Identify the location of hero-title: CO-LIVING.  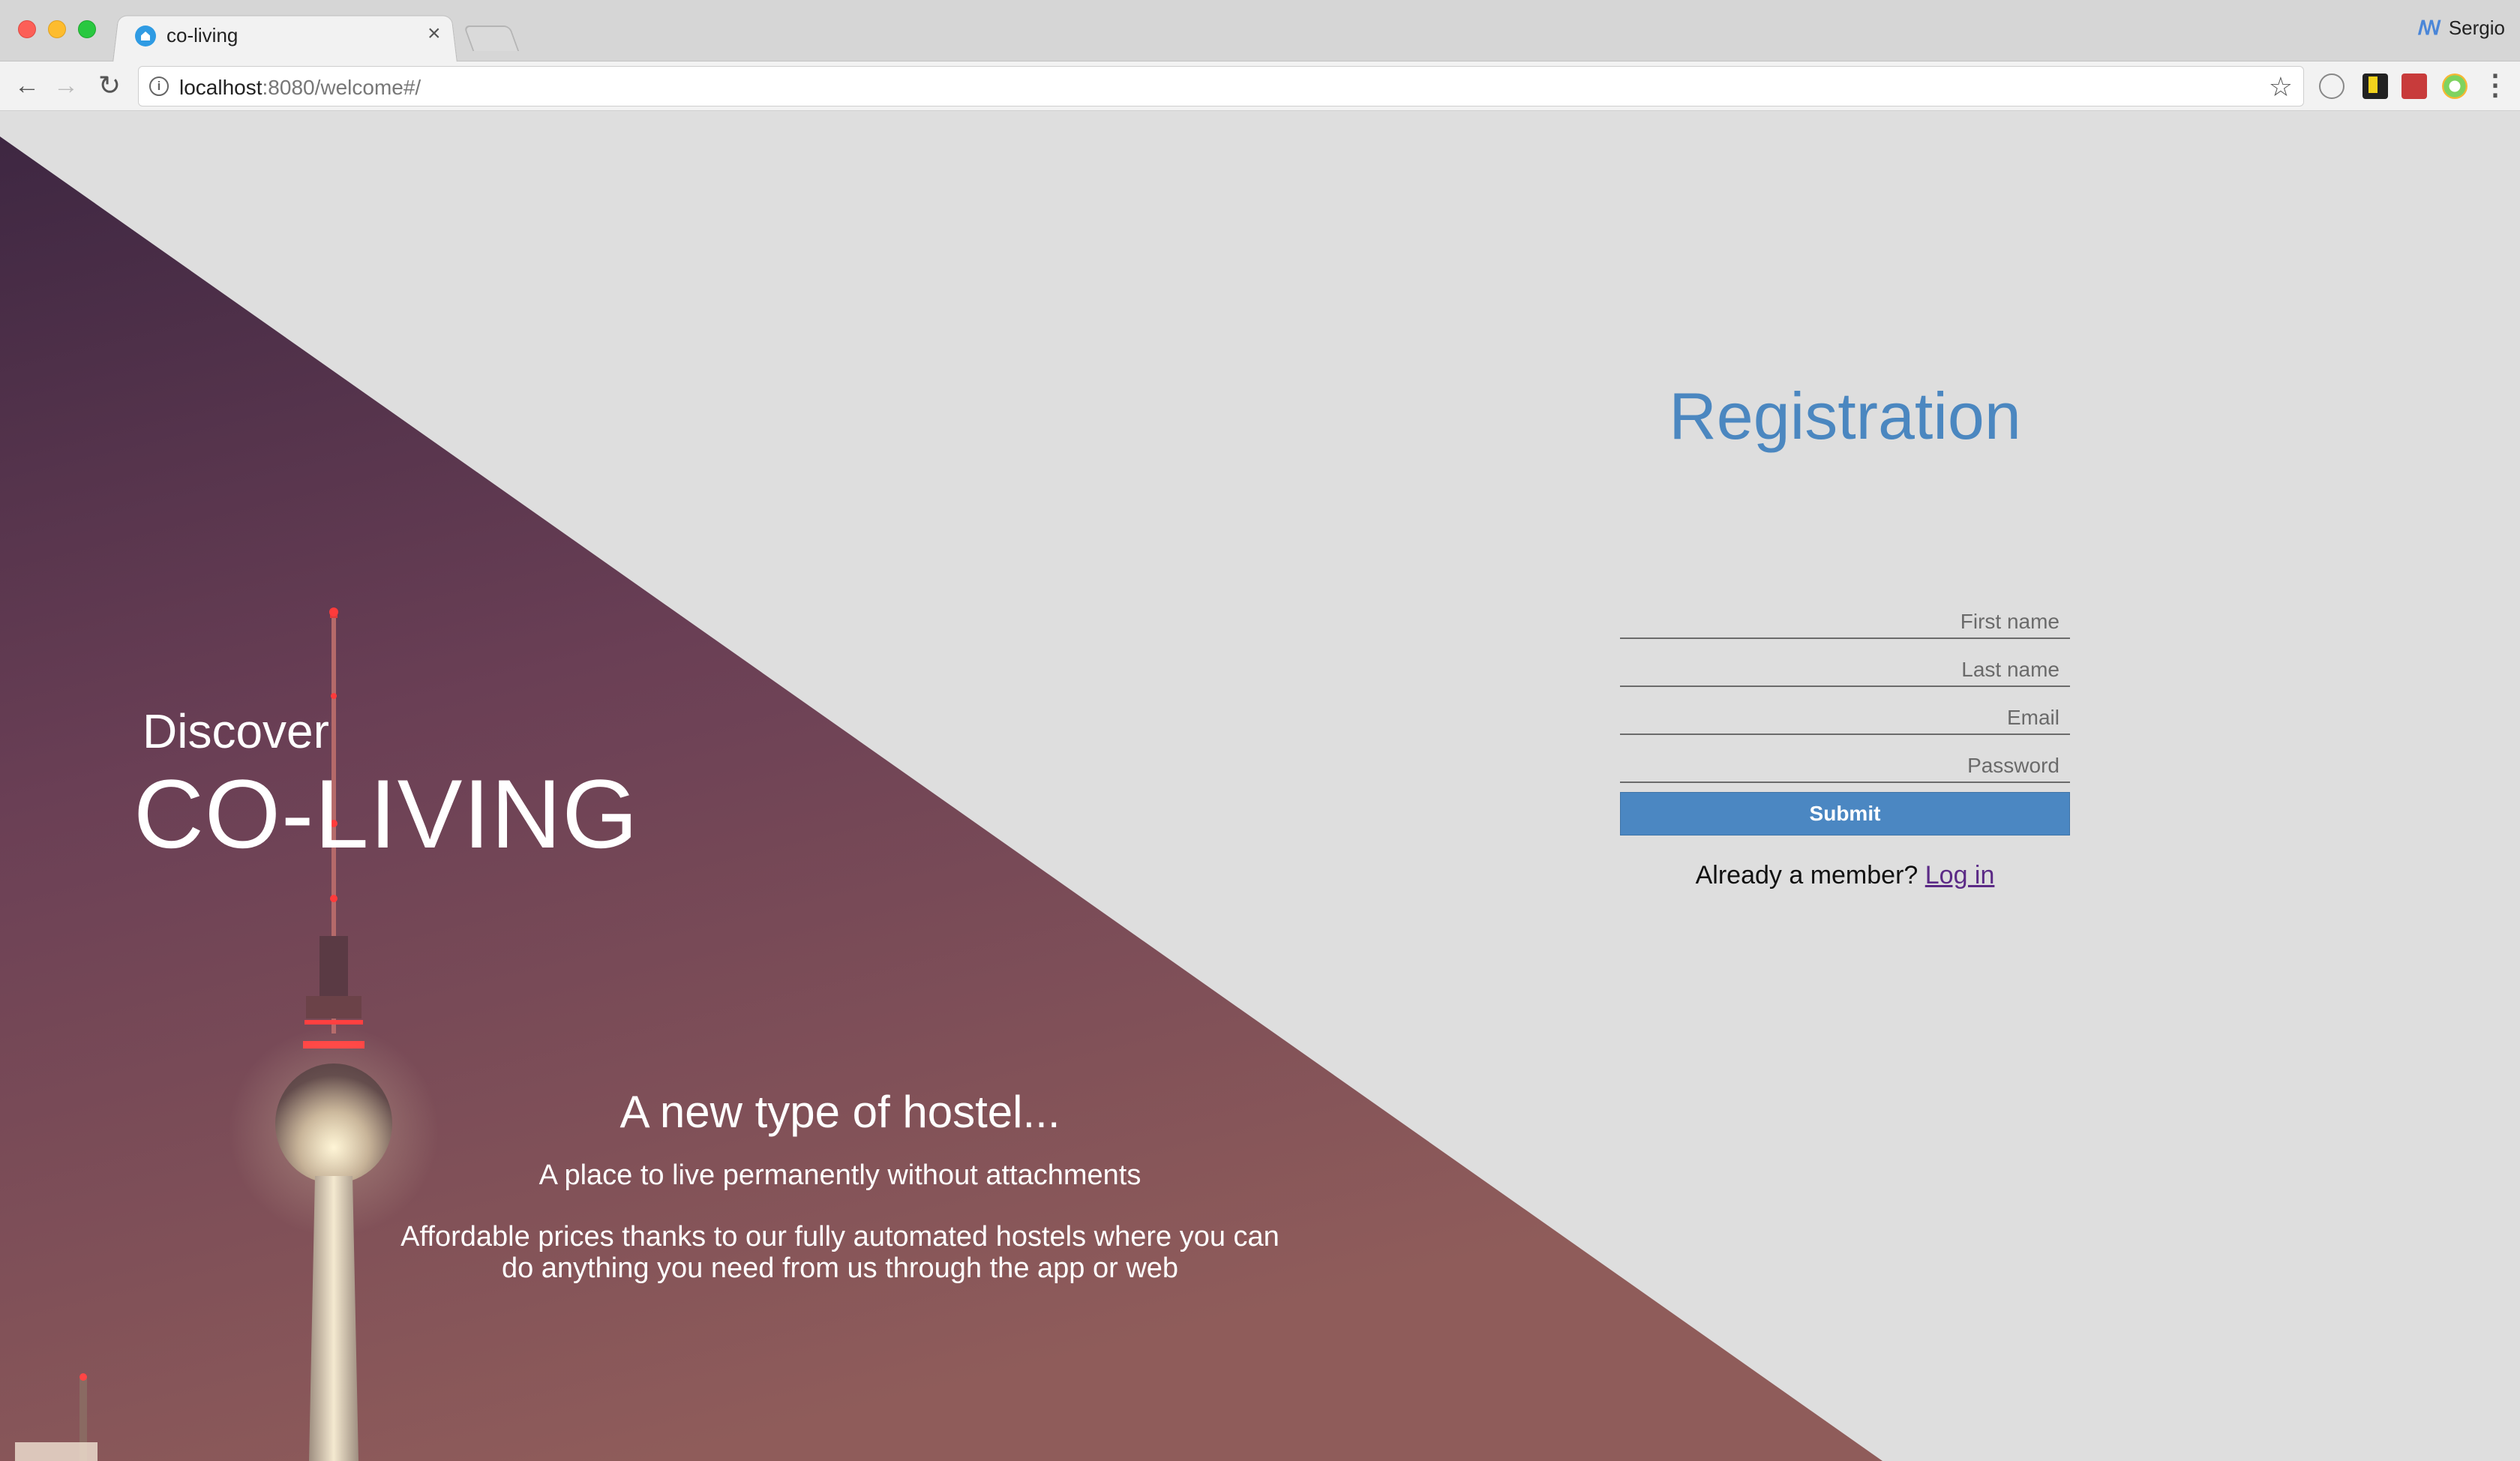
(386, 813).